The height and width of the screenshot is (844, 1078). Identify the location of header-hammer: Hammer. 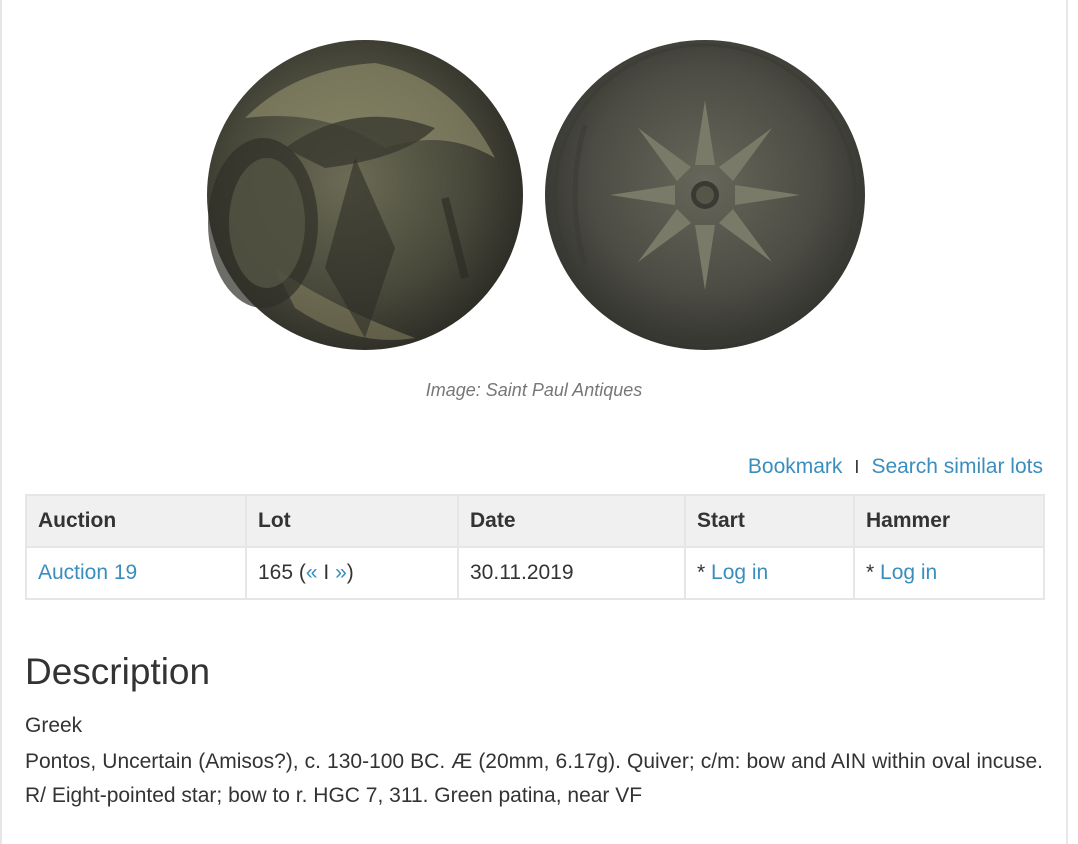
(949, 521).